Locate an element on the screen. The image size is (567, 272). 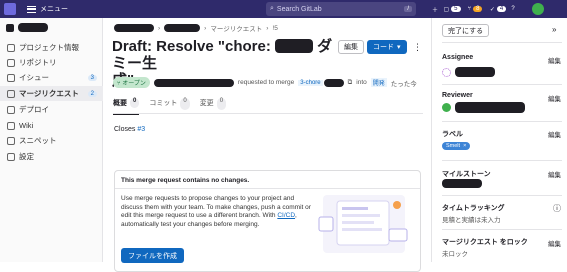
breadcrumb-group-redacted is located at coordinates (134, 28).